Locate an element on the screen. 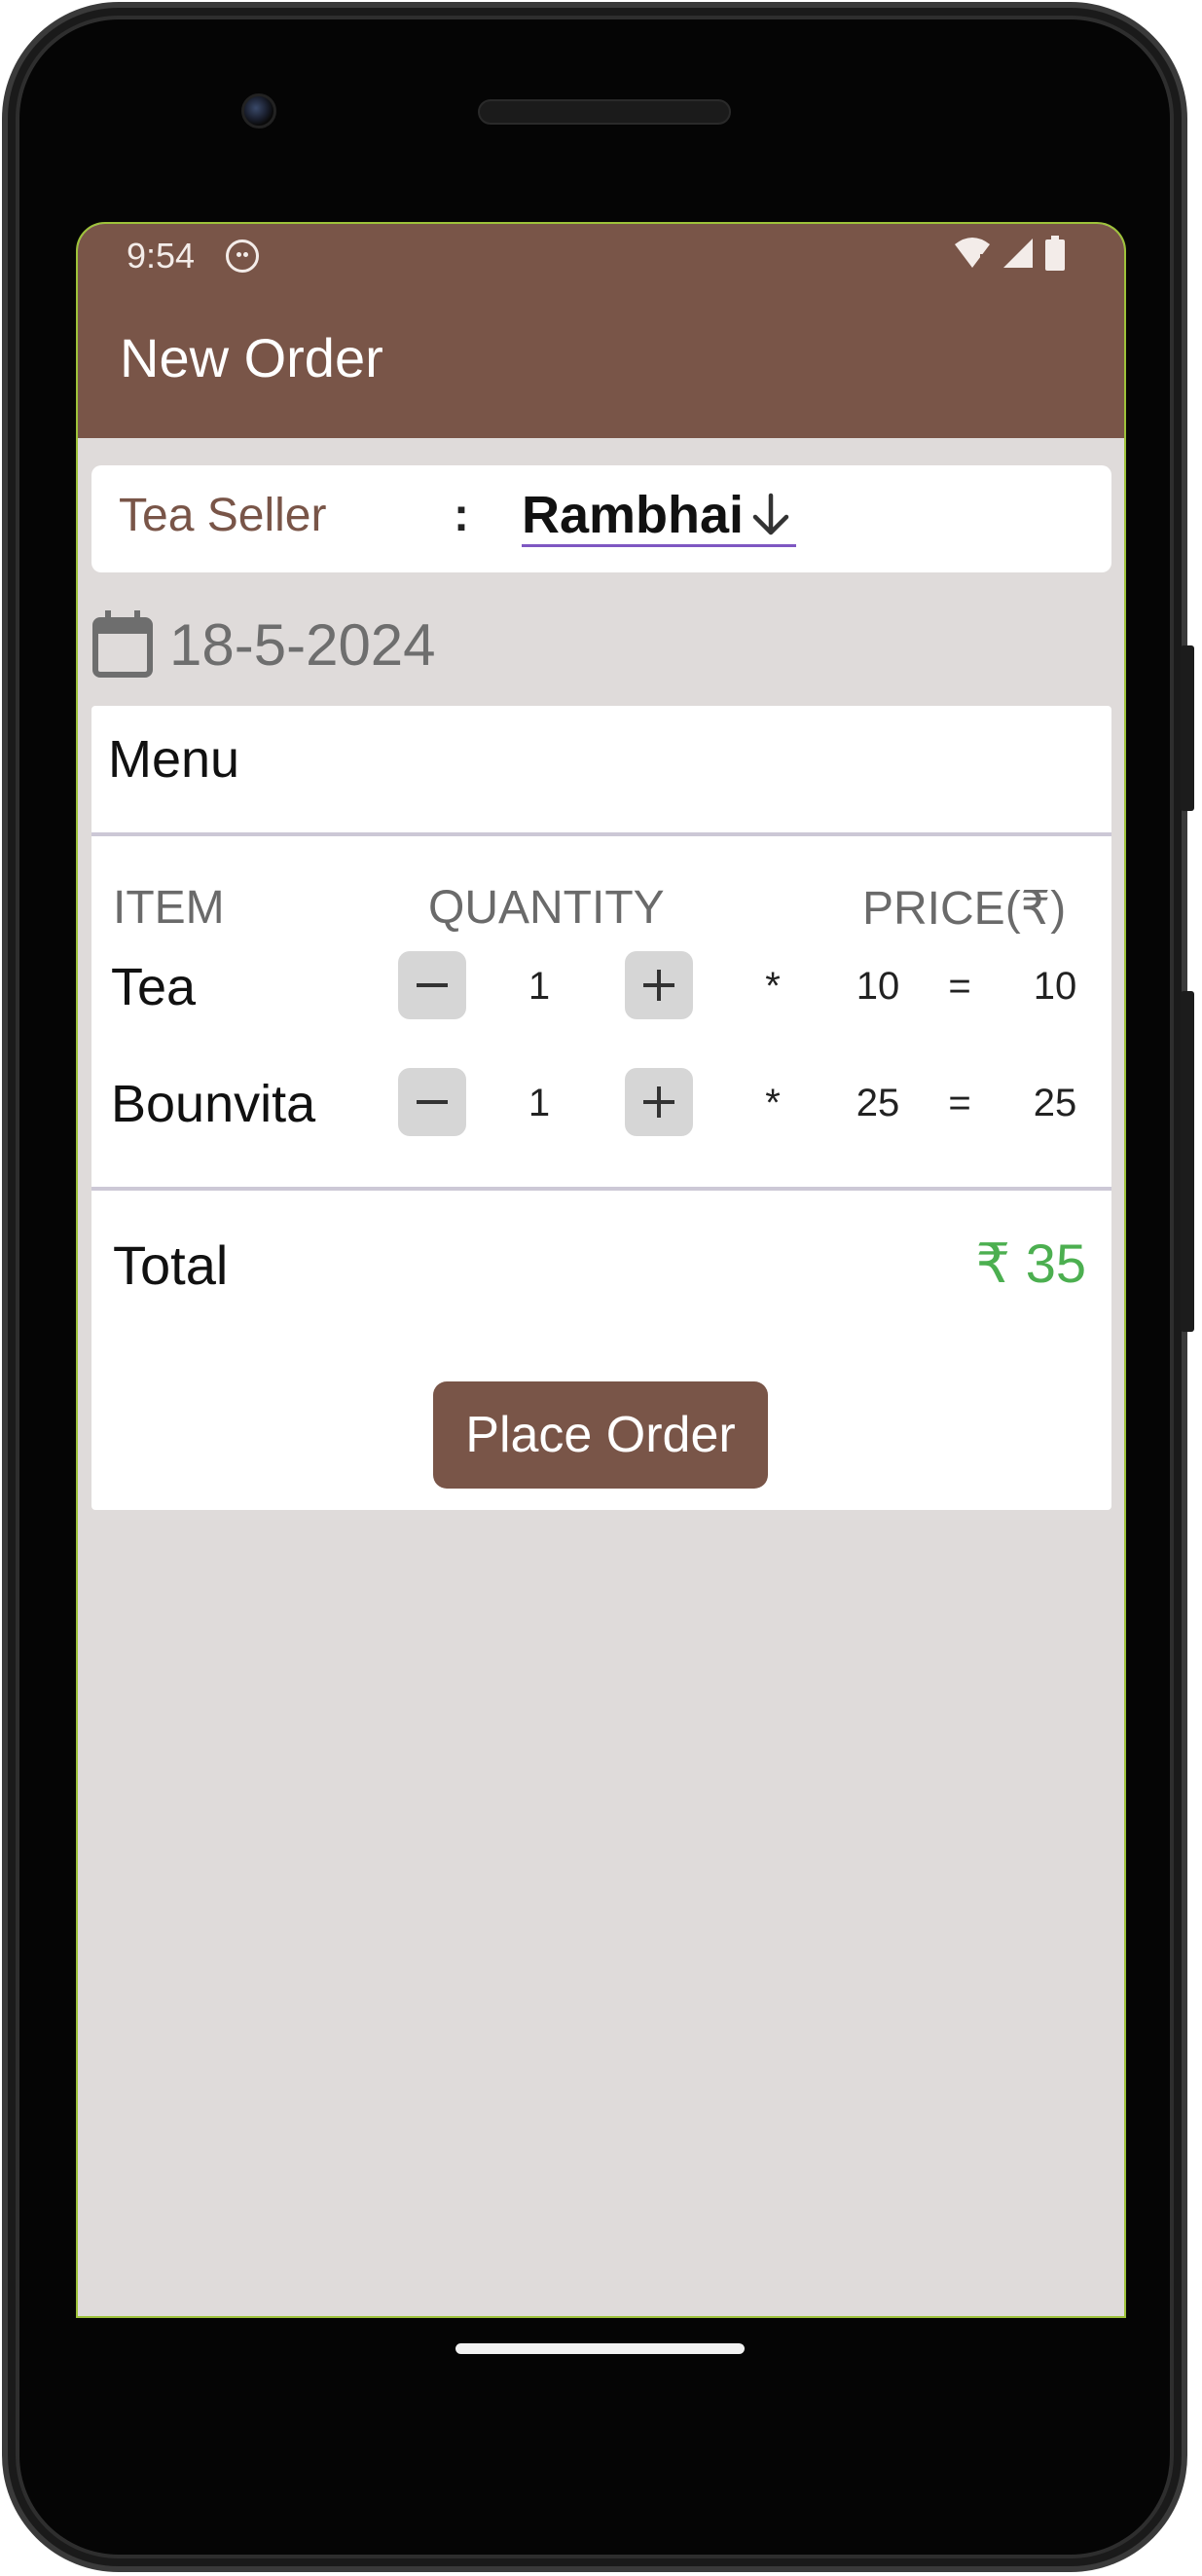 This screenshot has height=2576, width=1202. order-date: 18-5-2024 is located at coordinates (302, 644).